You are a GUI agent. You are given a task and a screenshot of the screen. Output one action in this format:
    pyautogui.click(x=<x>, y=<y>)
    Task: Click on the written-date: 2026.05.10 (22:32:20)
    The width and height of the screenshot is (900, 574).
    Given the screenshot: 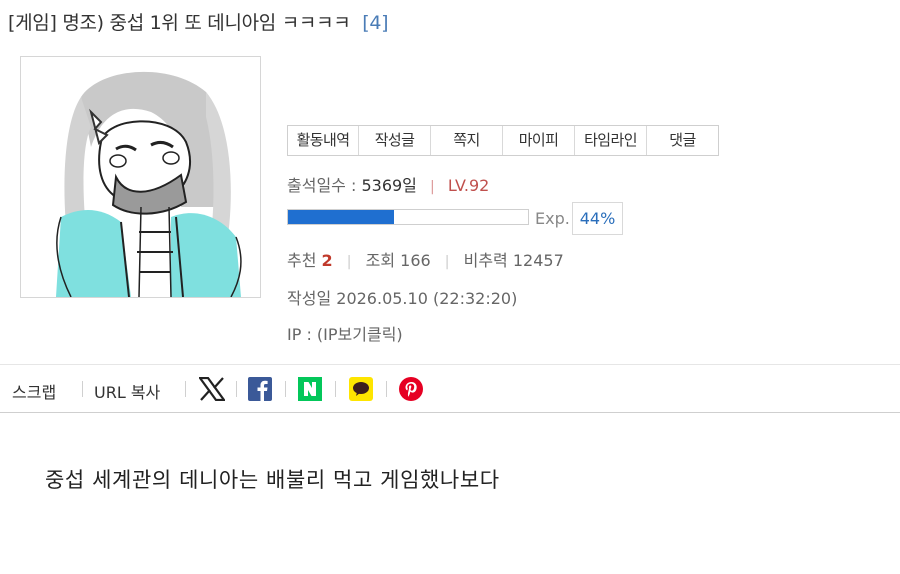 What is the action you would take?
    pyautogui.click(x=427, y=298)
    